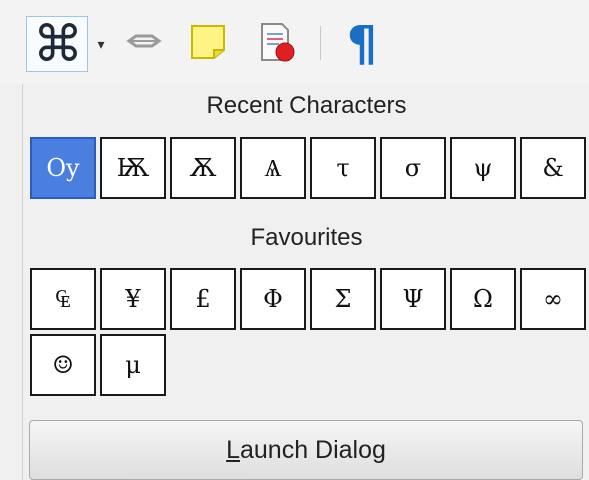 The width and height of the screenshot is (589, 480). Describe the element at coordinates (273, 168) in the screenshot. I see `recent-char-cell: Ѧ` at that location.